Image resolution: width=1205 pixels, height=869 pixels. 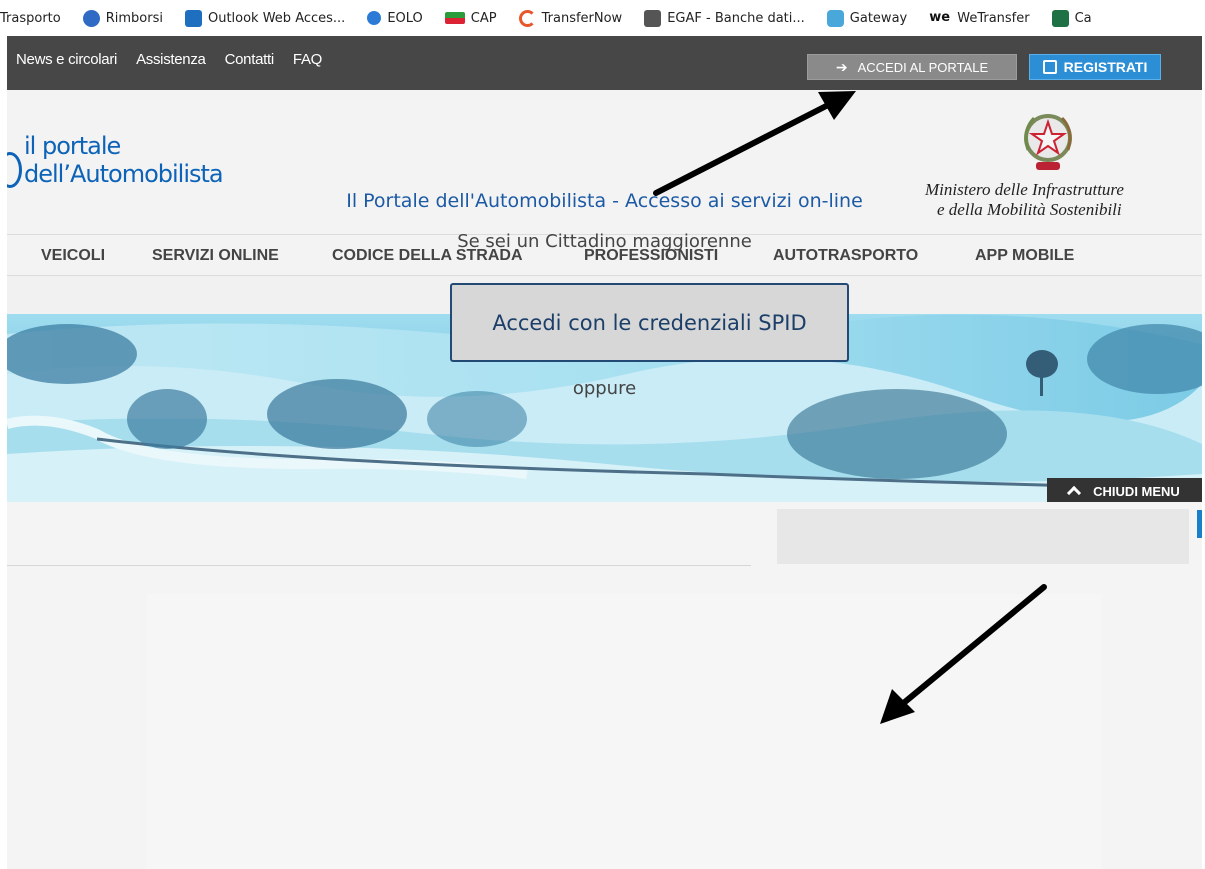 I want to click on cap-icon, so click(x=454, y=18).